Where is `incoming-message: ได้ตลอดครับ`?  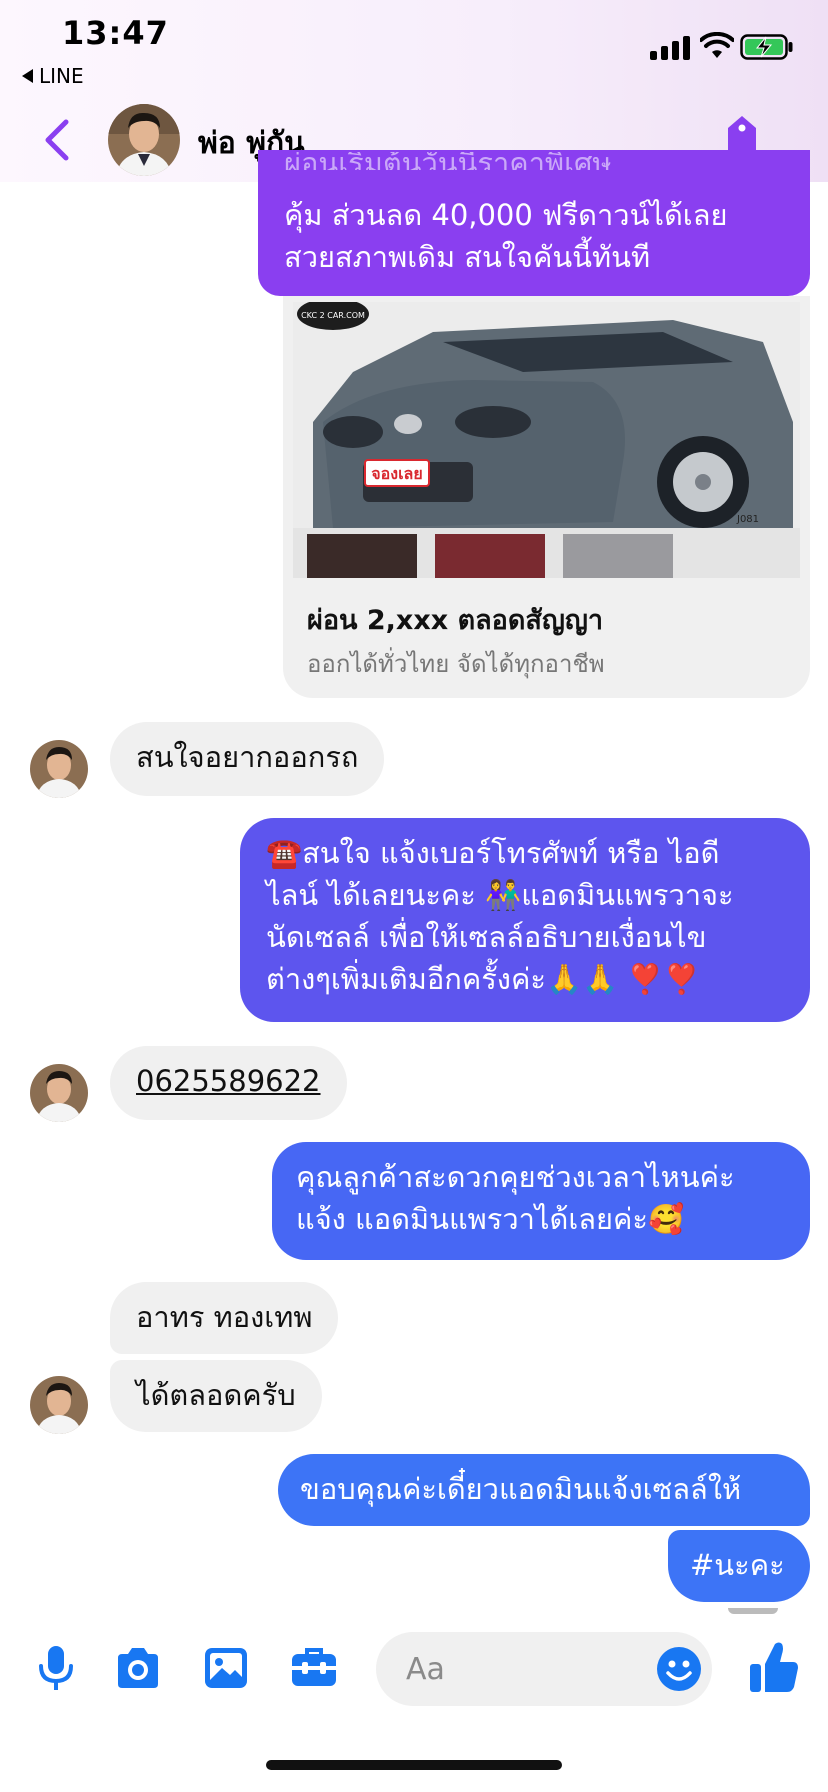
incoming-message: ได้ตลอดครับ is located at coordinates (216, 1396).